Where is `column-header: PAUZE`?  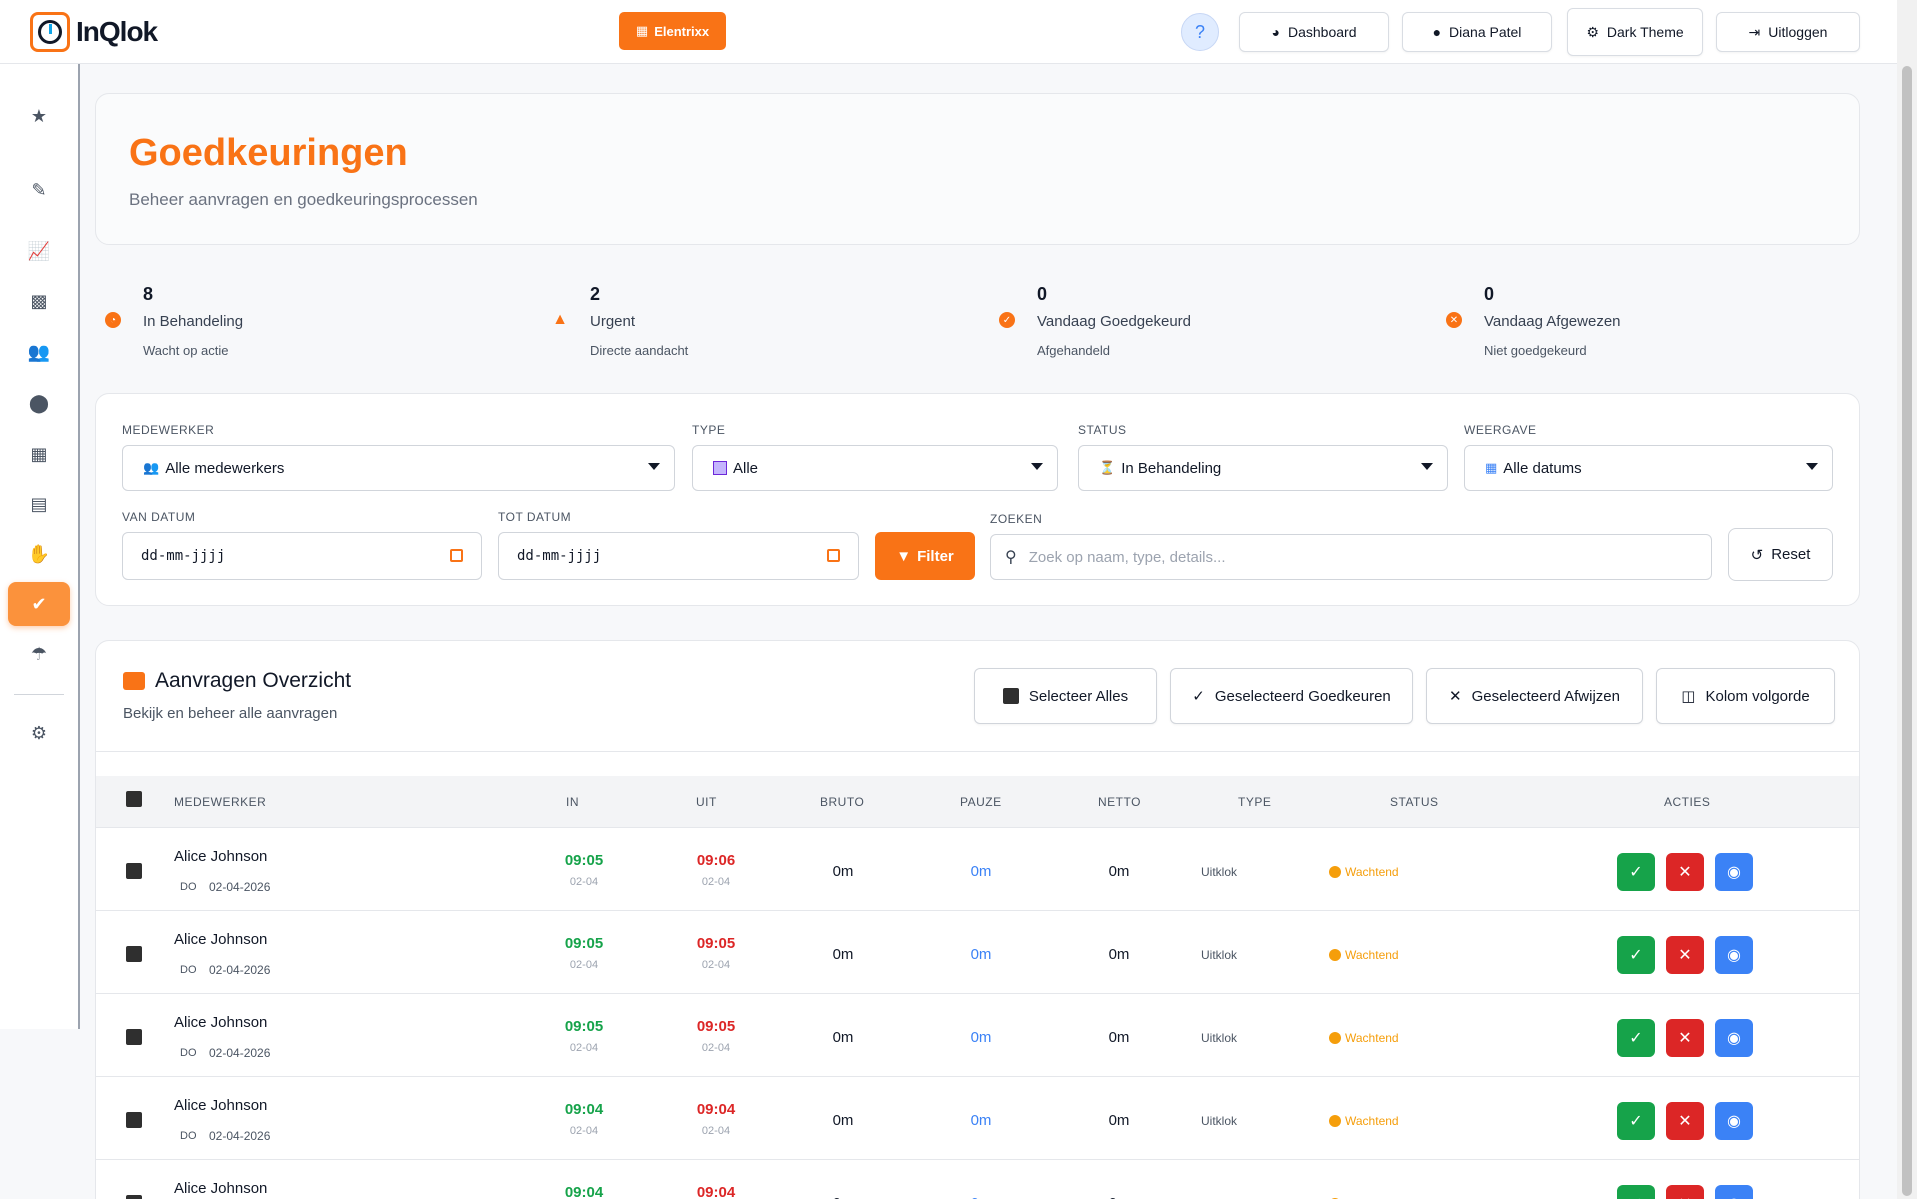
column-header: PAUZE is located at coordinates (981, 802).